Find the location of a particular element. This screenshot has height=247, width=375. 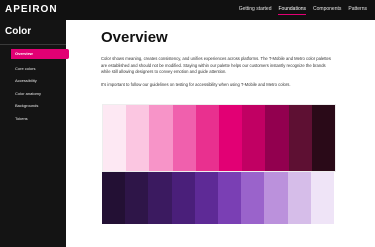

sidebar-item-overview: Overview is located at coordinates (40, 54).